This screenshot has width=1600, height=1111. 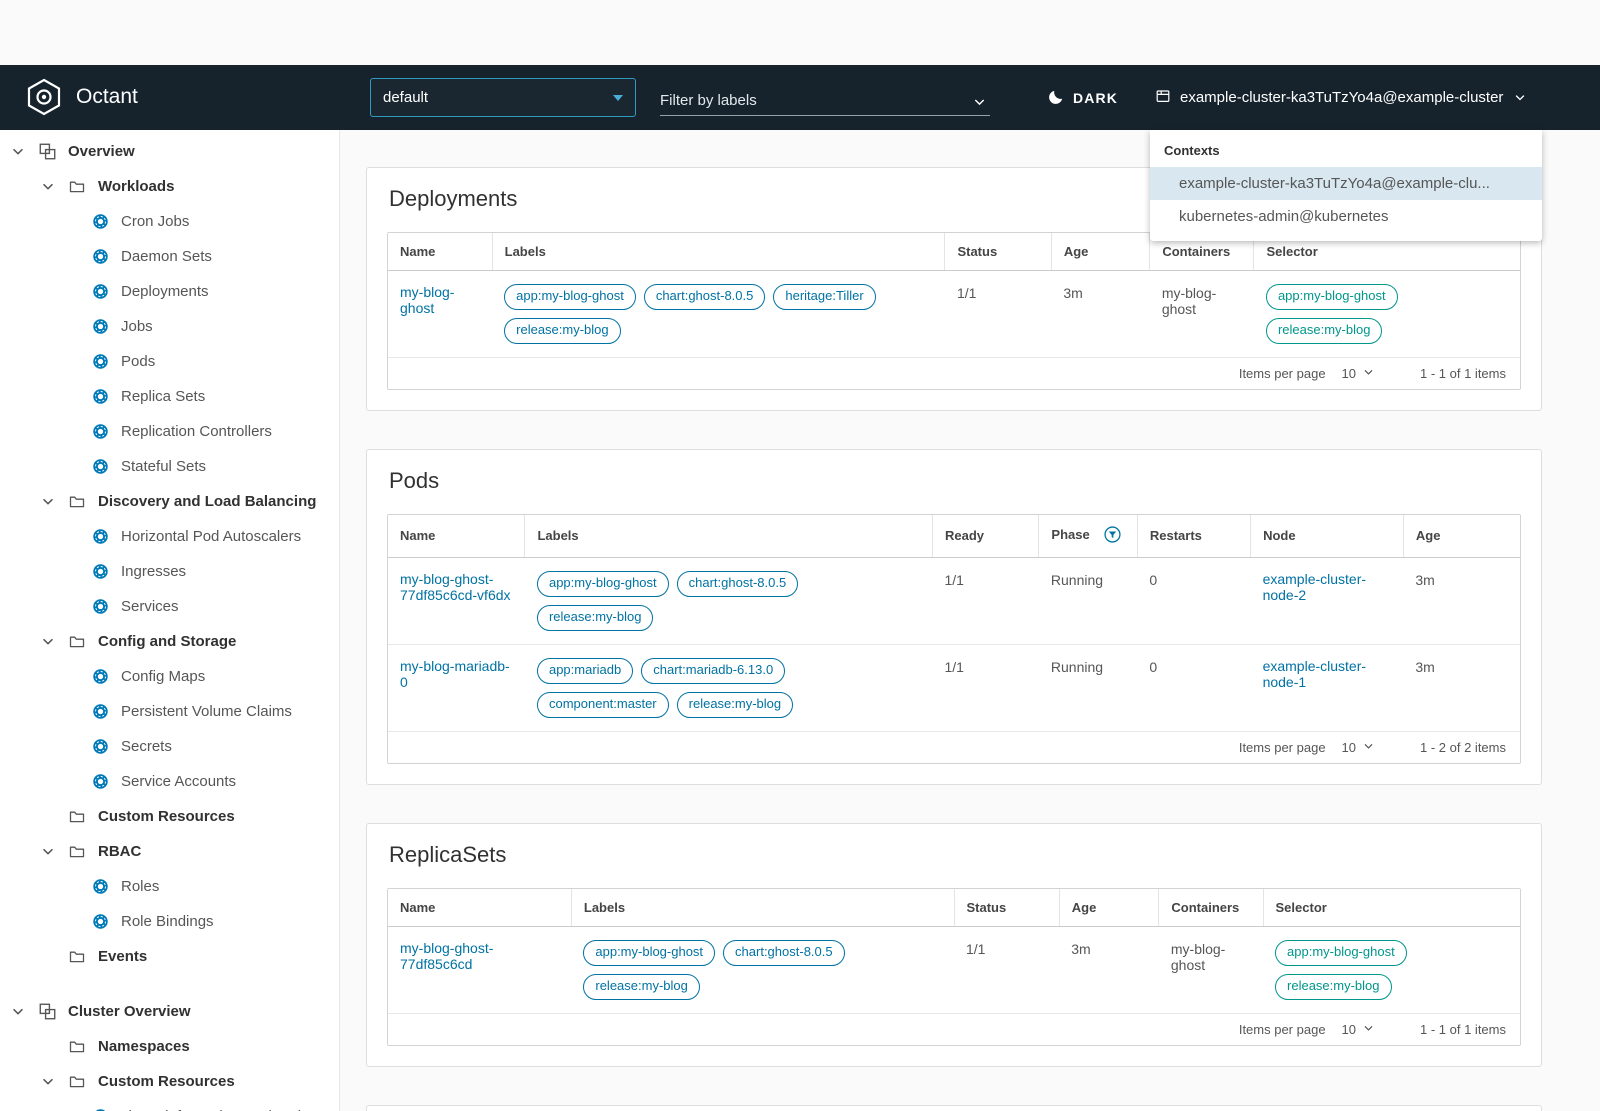 What do you see at coordinates (1391, 907) in the screenshot?
I see `column-header-selector: Selector` at bounding box center [1391, 907].